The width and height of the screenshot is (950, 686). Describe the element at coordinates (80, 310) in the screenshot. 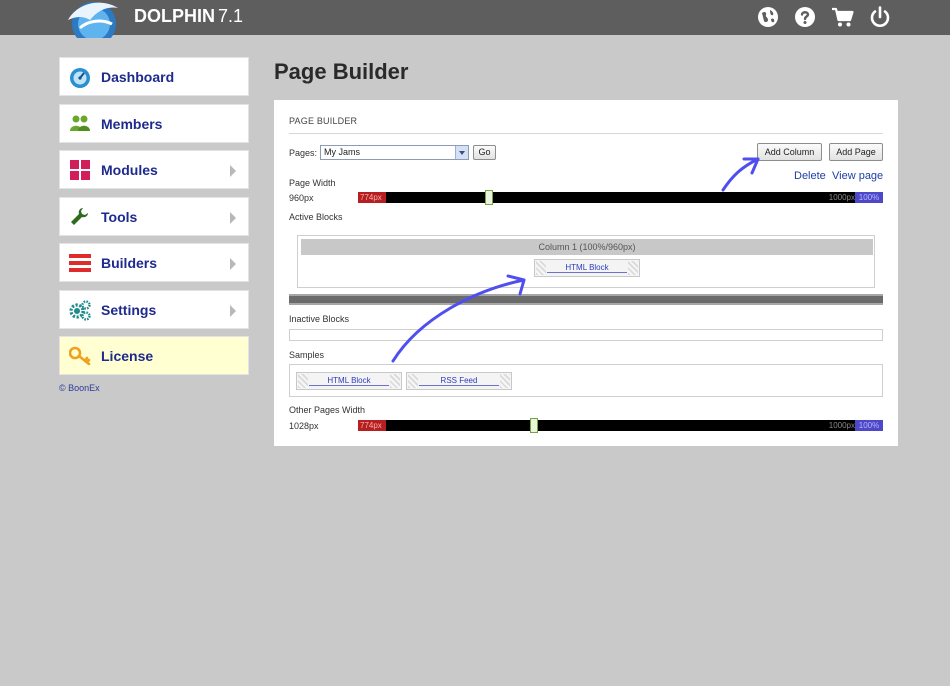

I see `gears-icon` at that location.